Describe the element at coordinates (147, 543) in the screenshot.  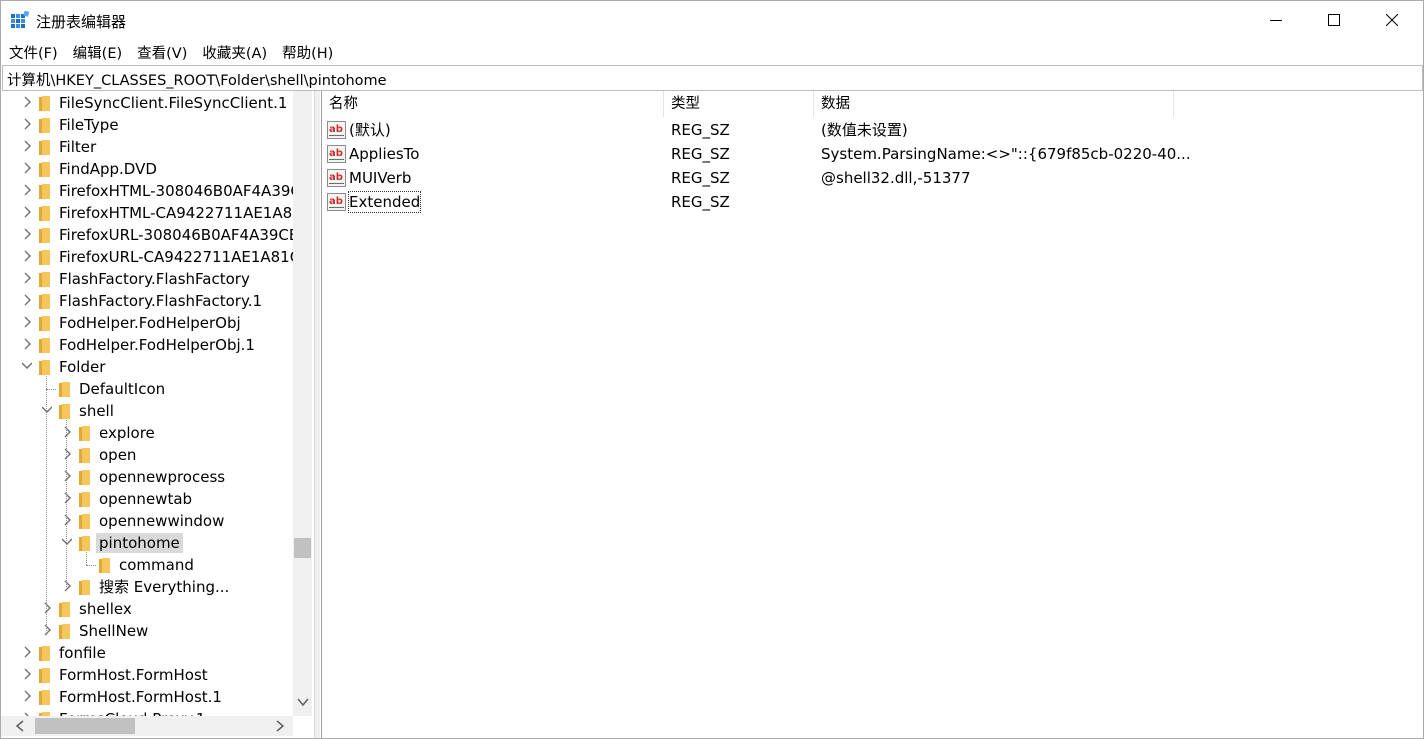
I see `tree-item: pintohome` at that location.